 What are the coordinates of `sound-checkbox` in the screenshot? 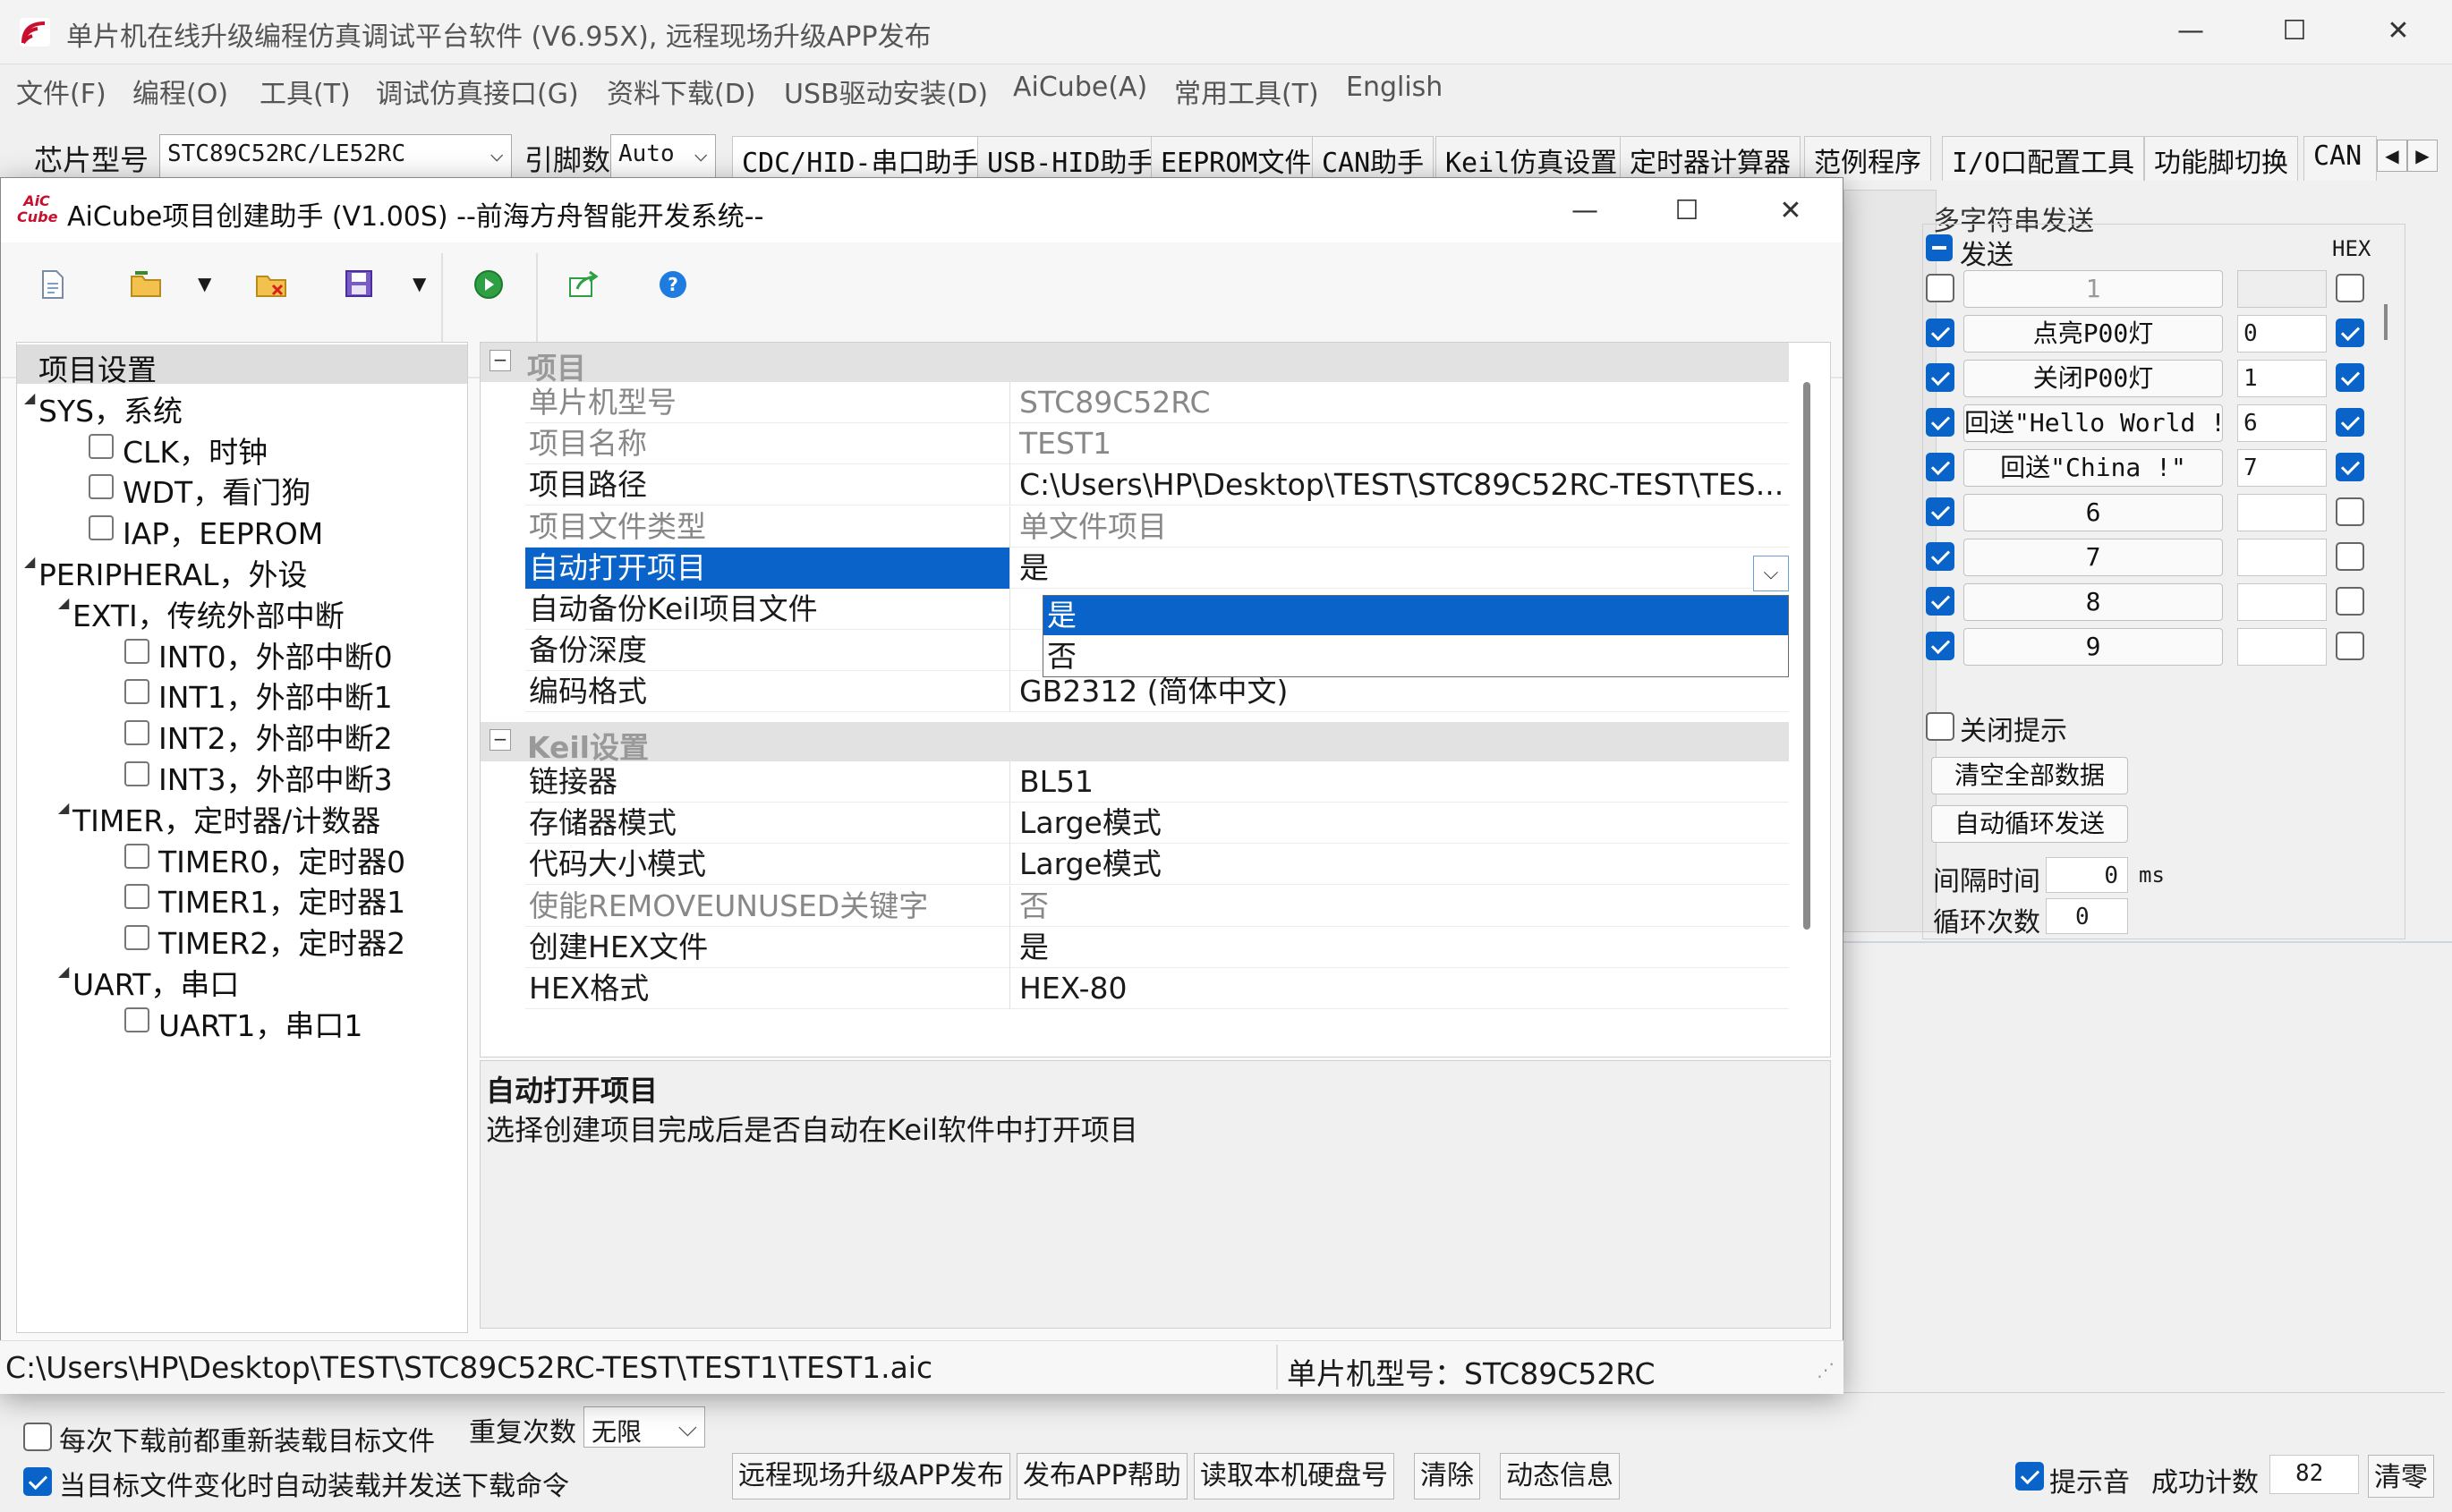 It's located at (2029, 1476).